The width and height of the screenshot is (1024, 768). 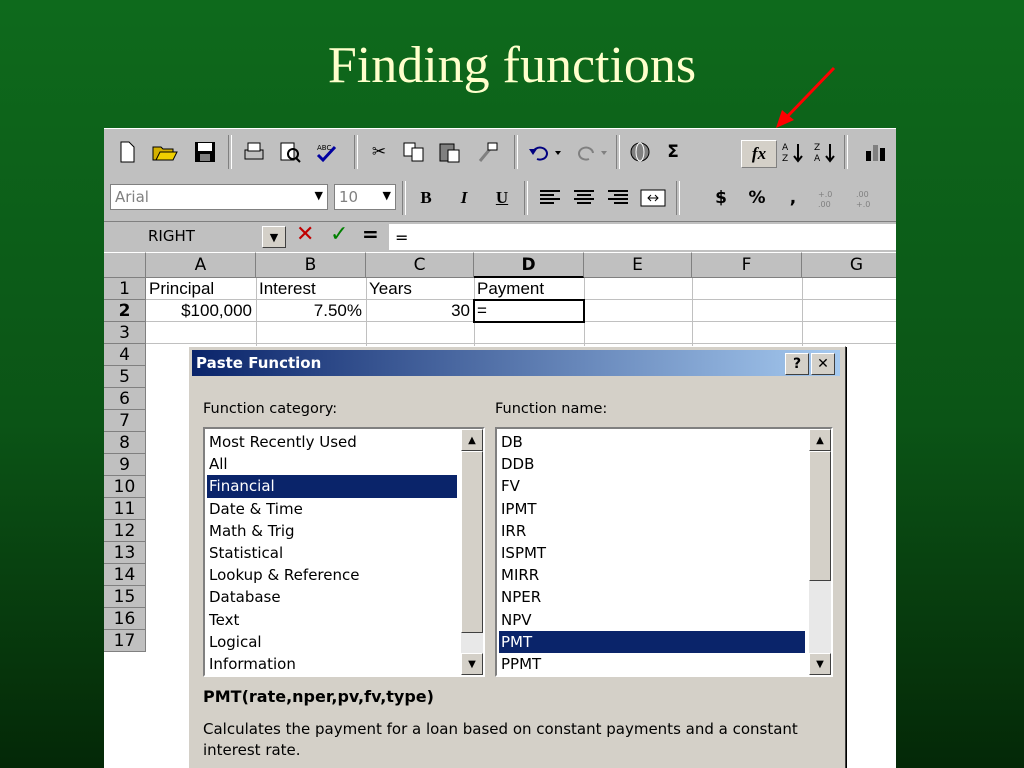 I want to click on help-button: ?, so click(x=797, y=364).